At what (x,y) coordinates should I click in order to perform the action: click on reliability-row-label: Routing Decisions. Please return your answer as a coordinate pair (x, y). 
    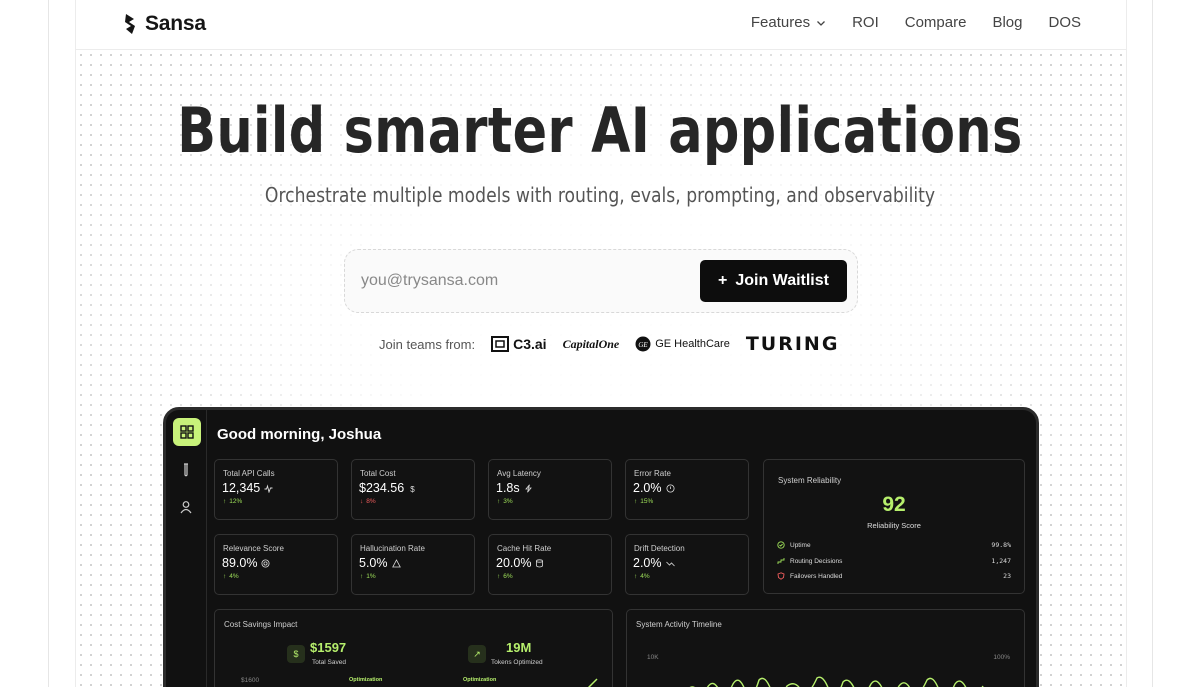
    Looking at the image, I should click on (816, 561).